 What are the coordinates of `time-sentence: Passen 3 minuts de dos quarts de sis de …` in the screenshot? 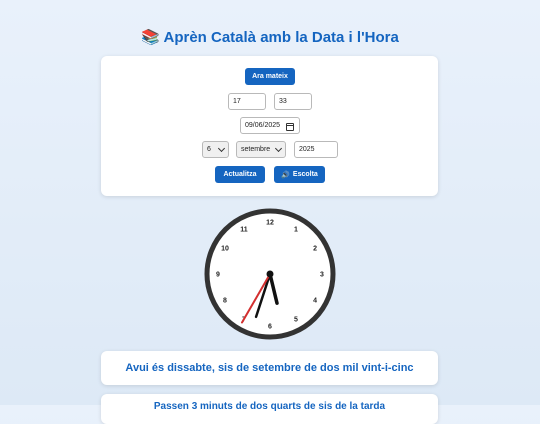 It's located at (269, 409).